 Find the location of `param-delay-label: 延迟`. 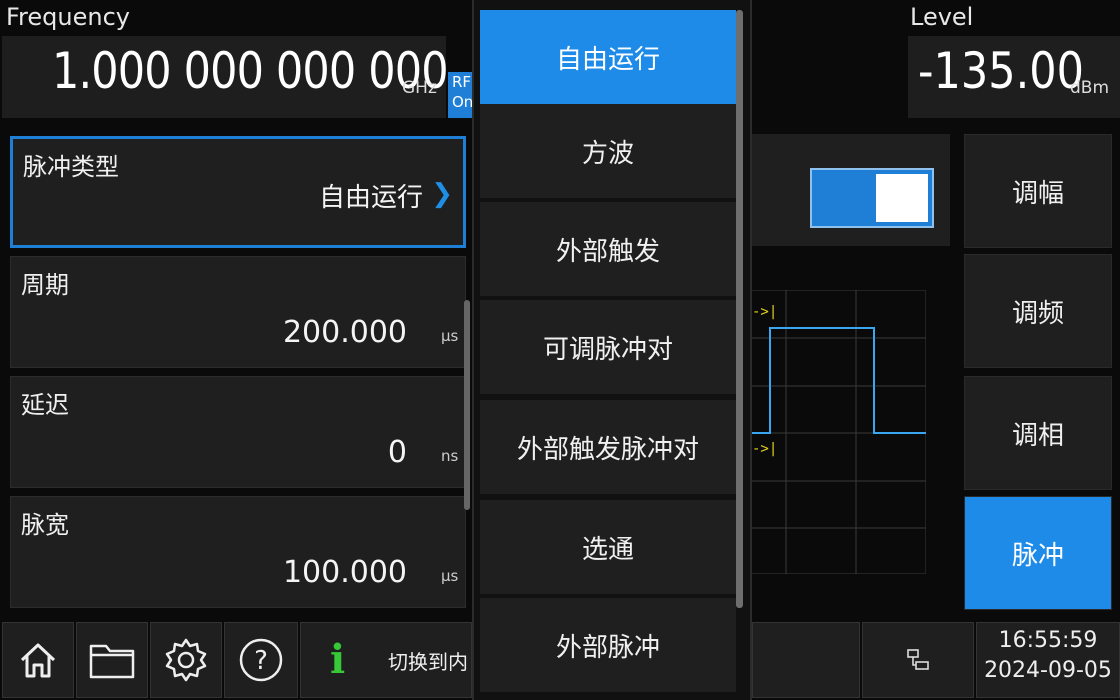

param-delay-label: 延迟 is located at coordinates (45, 405).